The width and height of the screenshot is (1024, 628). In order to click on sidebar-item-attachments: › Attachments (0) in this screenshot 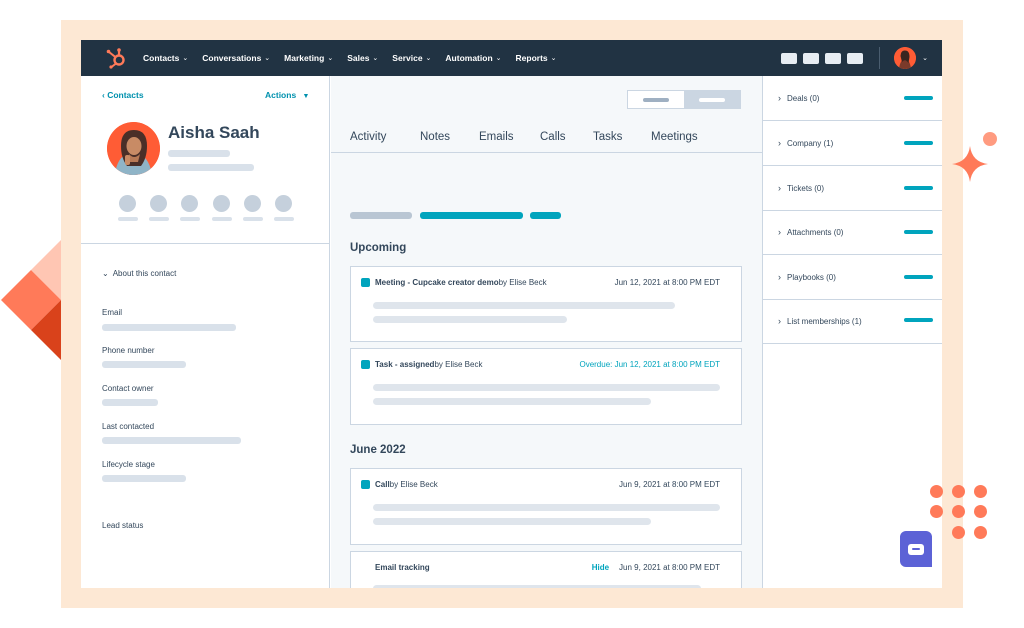, I will do `click(852, 232)`.